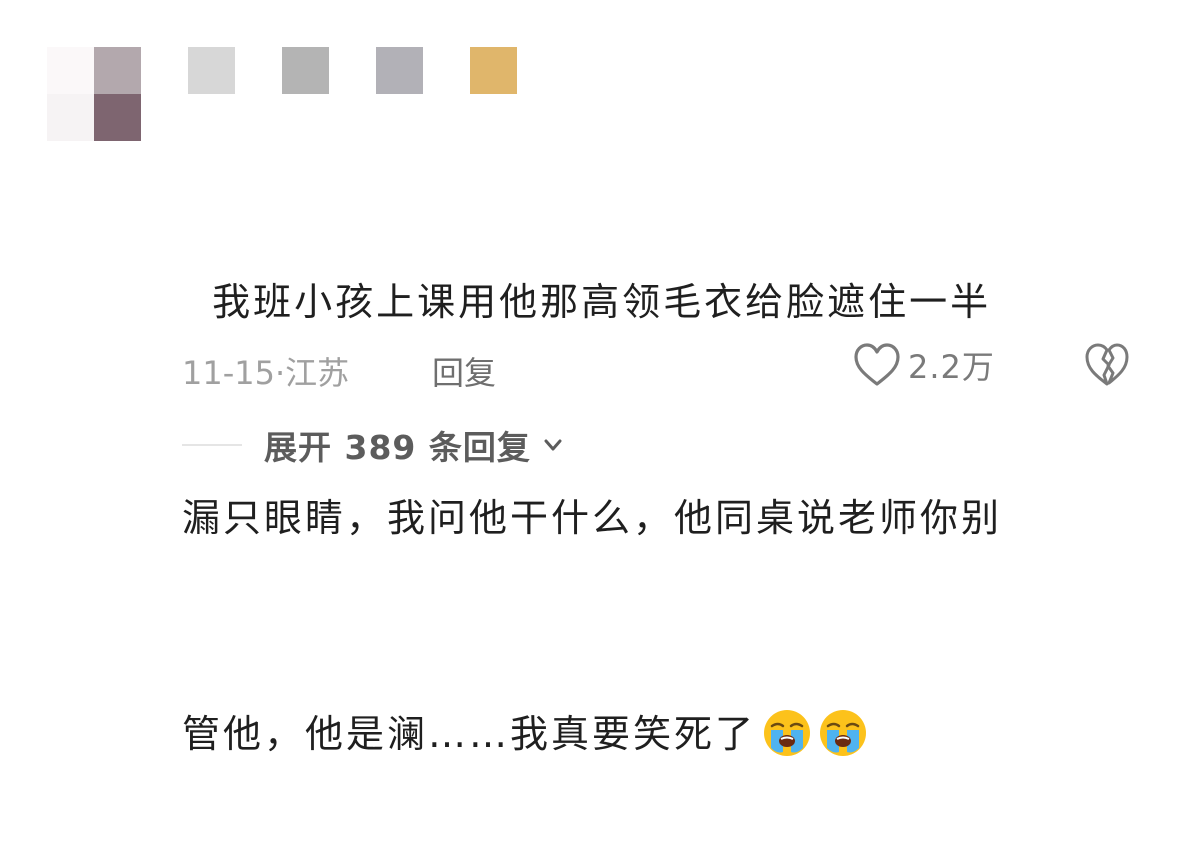 This screenshot has height=842, width=1179. Describe the element at coordinates (553, 445) in the screenshot. I see `chevron-down-icon` at that location.